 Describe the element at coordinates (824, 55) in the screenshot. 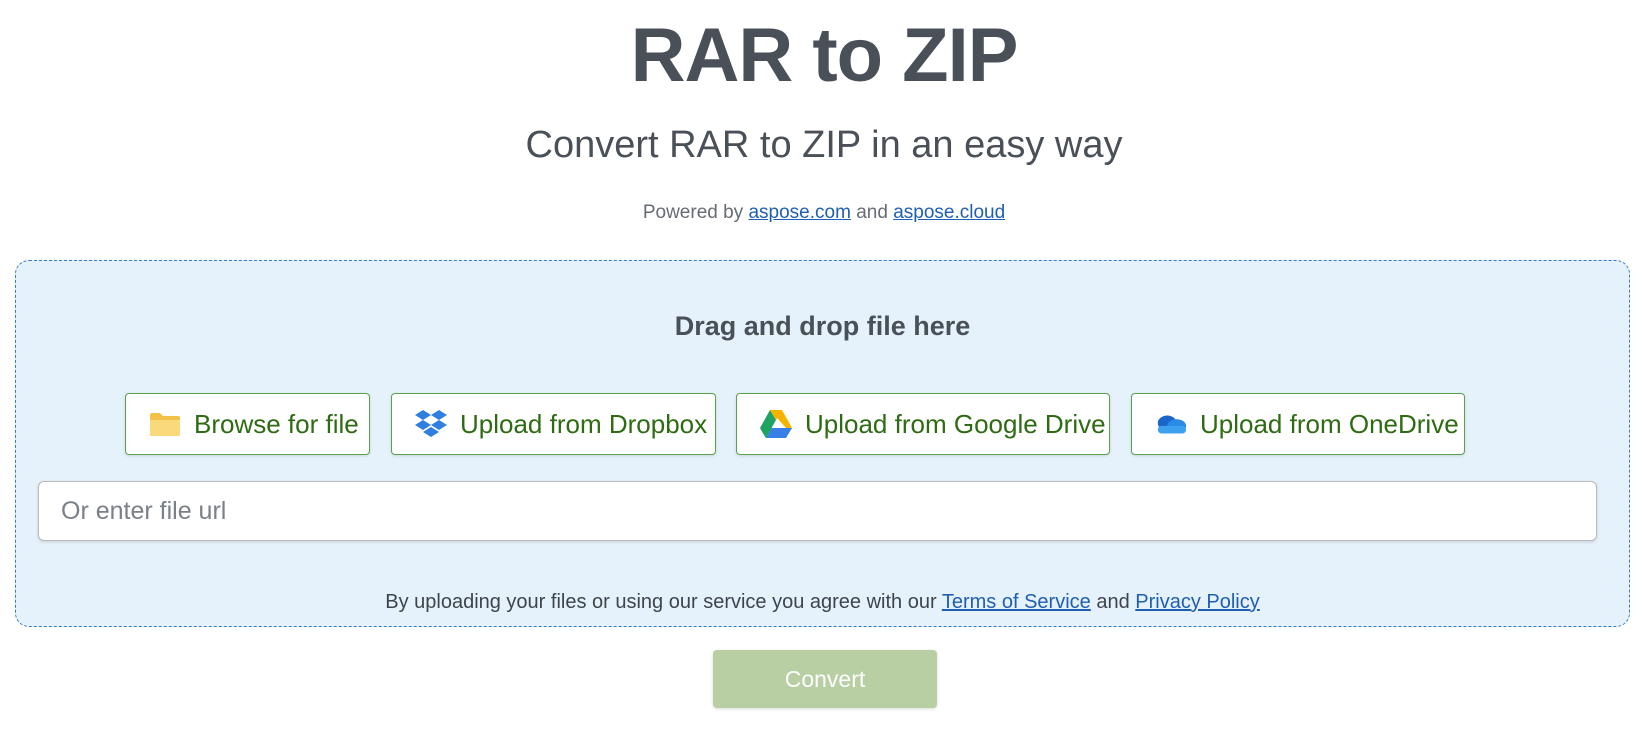

I see `page-title: RAR to ZIP` at that location.